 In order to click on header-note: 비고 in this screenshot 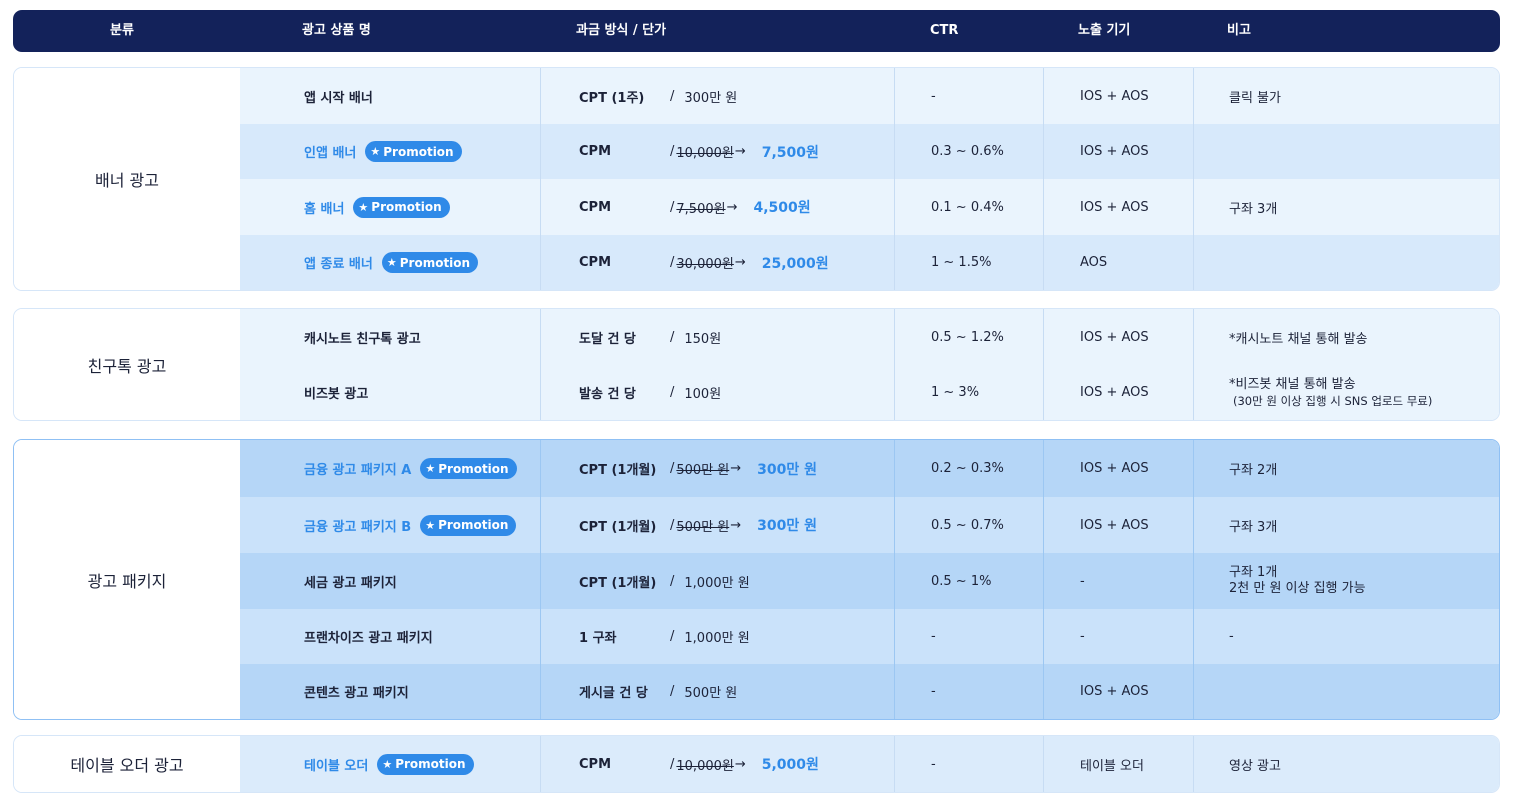, I will do `click(1239, 30)`.